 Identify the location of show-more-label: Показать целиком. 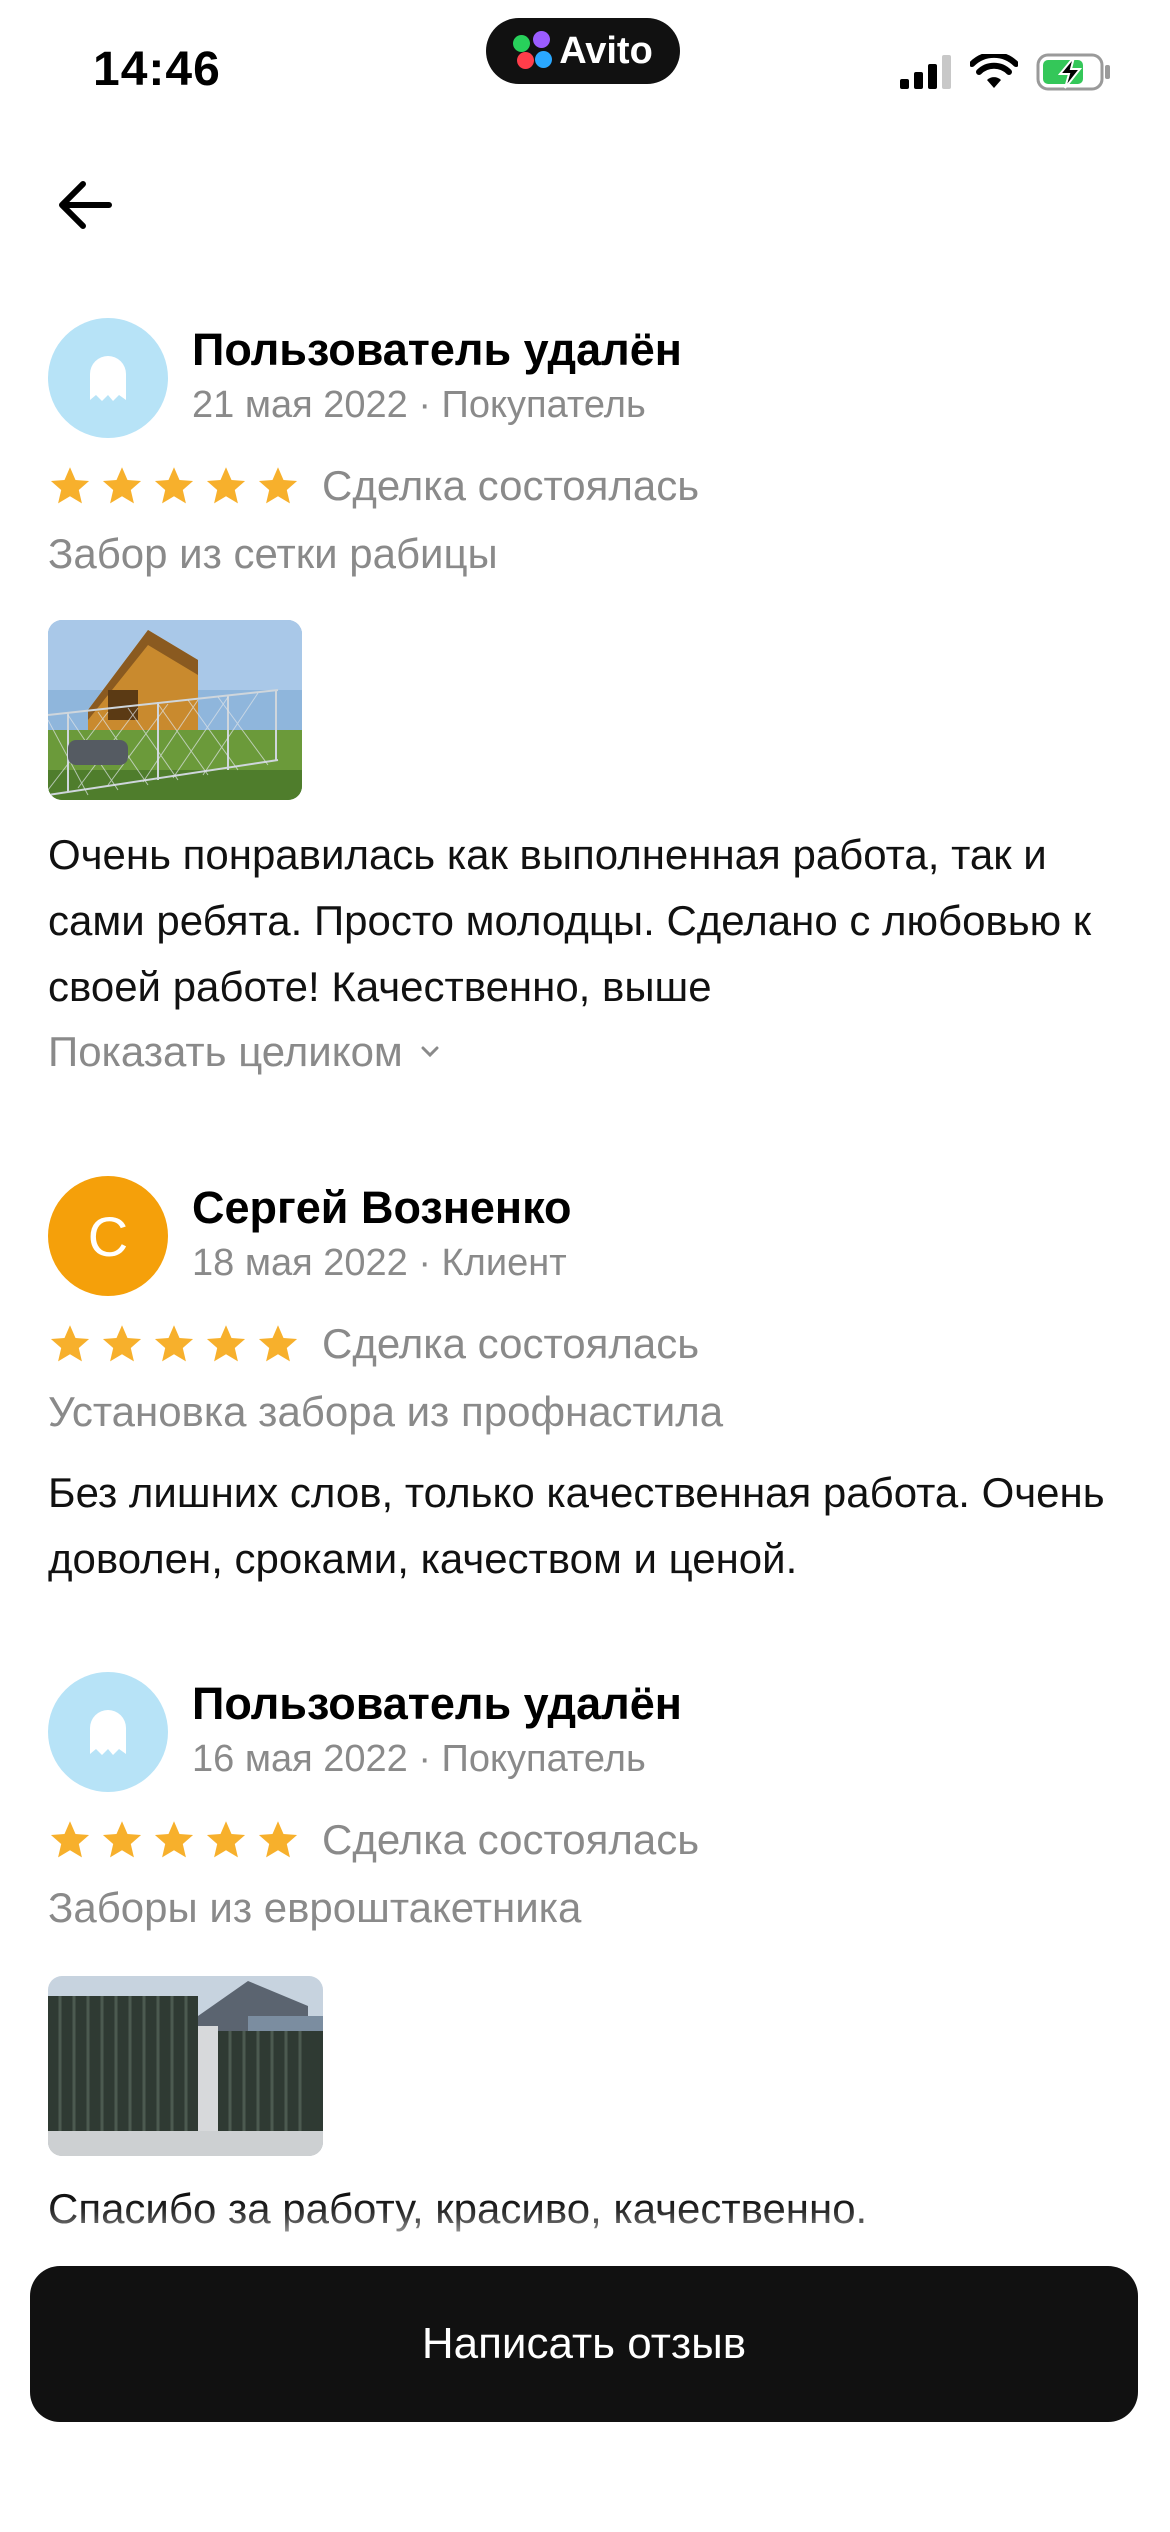
(225, 1051).